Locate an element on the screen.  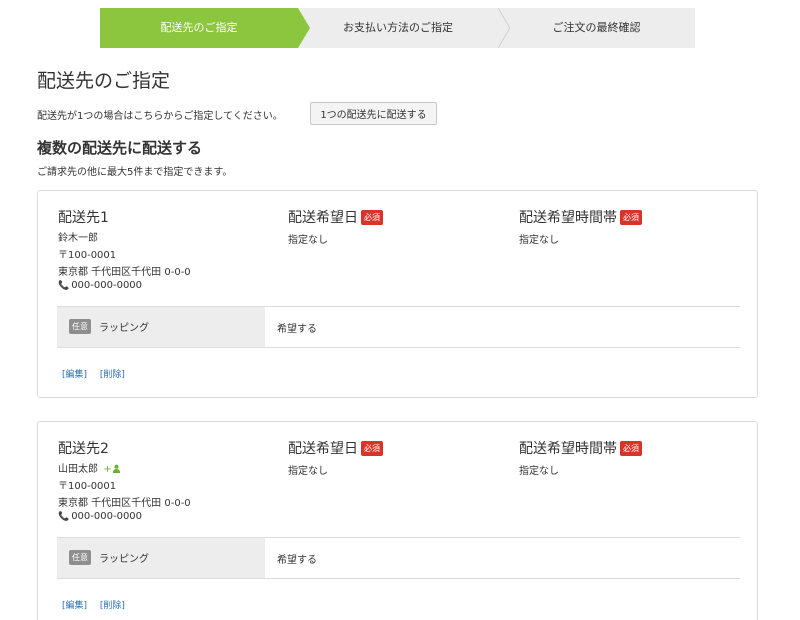
multi-destination-note: ご請求先の他に最大5件まで指定できます。 is located at coordinates (135, 172).